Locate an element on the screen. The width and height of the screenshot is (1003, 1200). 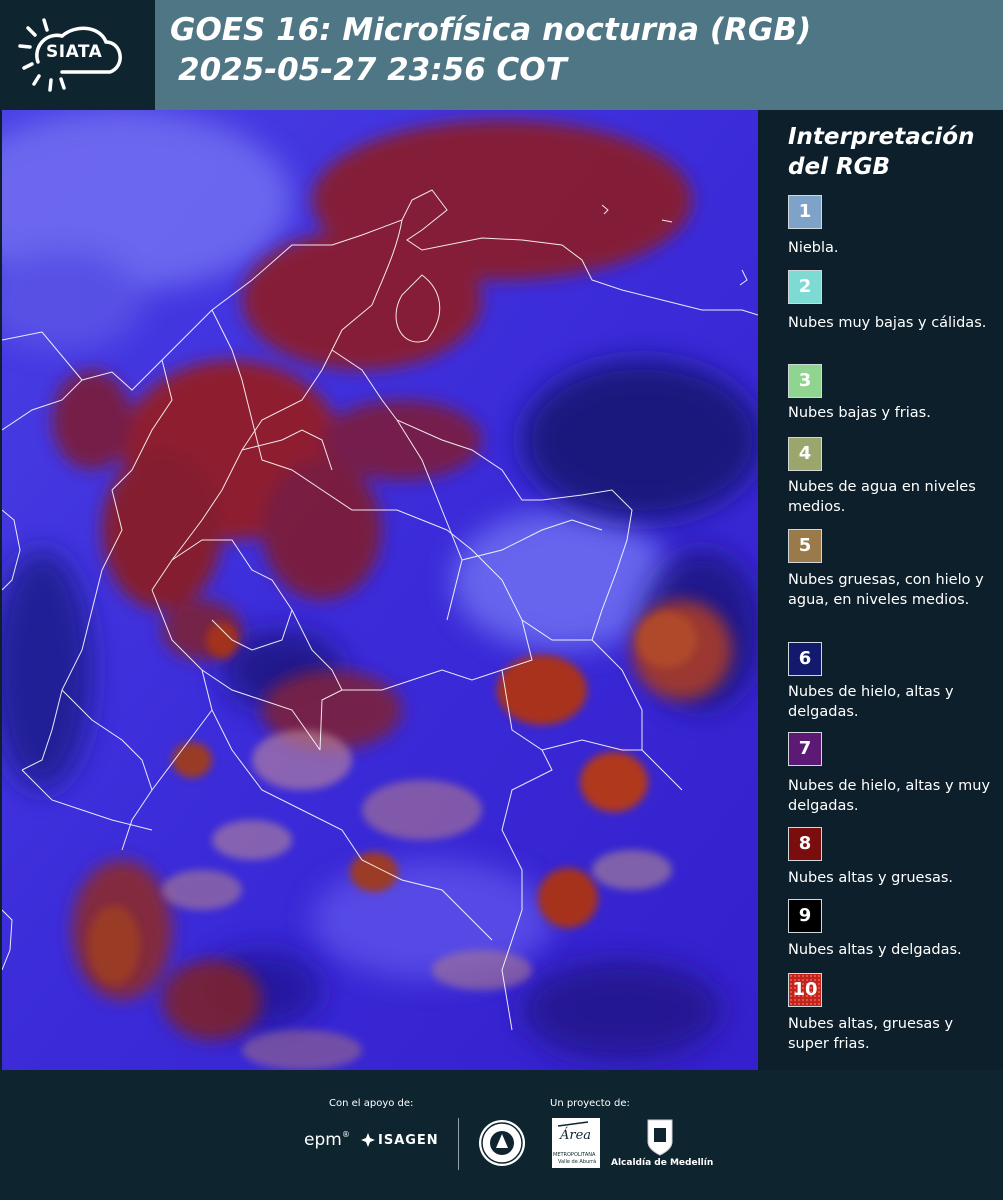
legend-number: 7 is located at coordinates (805, 748).